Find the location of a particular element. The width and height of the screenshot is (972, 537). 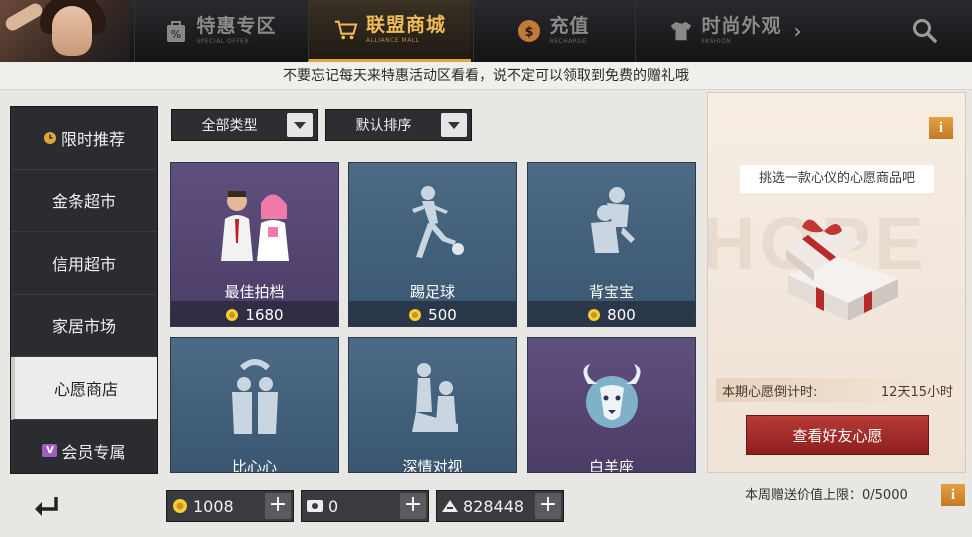

sidebar-item-label: 金条超市 is located at coordinates (83, 202).